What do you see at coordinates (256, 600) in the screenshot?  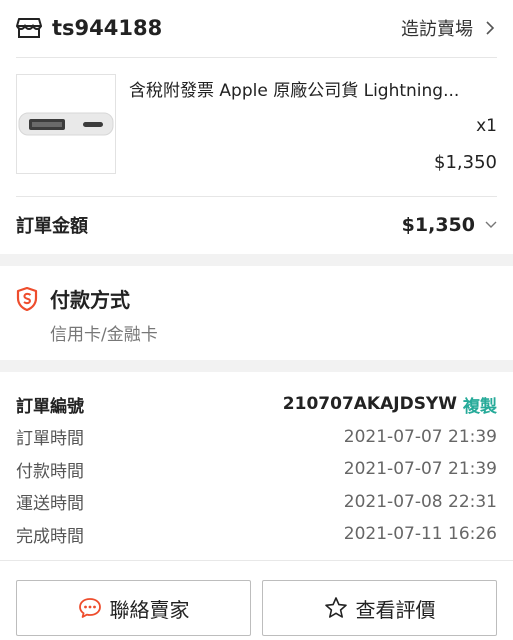 I see `bottom-action-bar: 聯絡賣家 查看評價` at bounding box center [256, 600].